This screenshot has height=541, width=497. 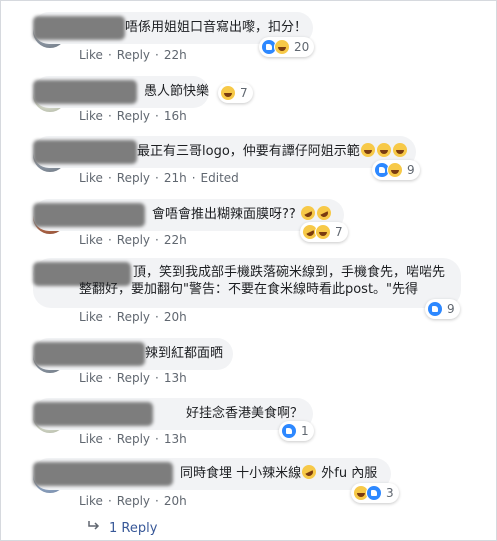 What do you see at coordinates (241, 473) in the screenshot?
I see `comment-text-body: 同時食埋 十小辣米線` at bounding box center [241, 473].